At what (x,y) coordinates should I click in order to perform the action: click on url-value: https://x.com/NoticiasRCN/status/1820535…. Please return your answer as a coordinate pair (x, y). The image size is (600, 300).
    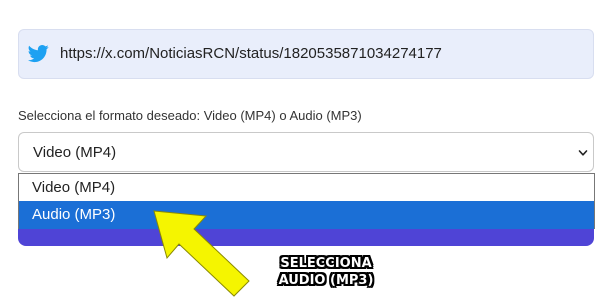
    Looking at the image, I should click on (251, 53).